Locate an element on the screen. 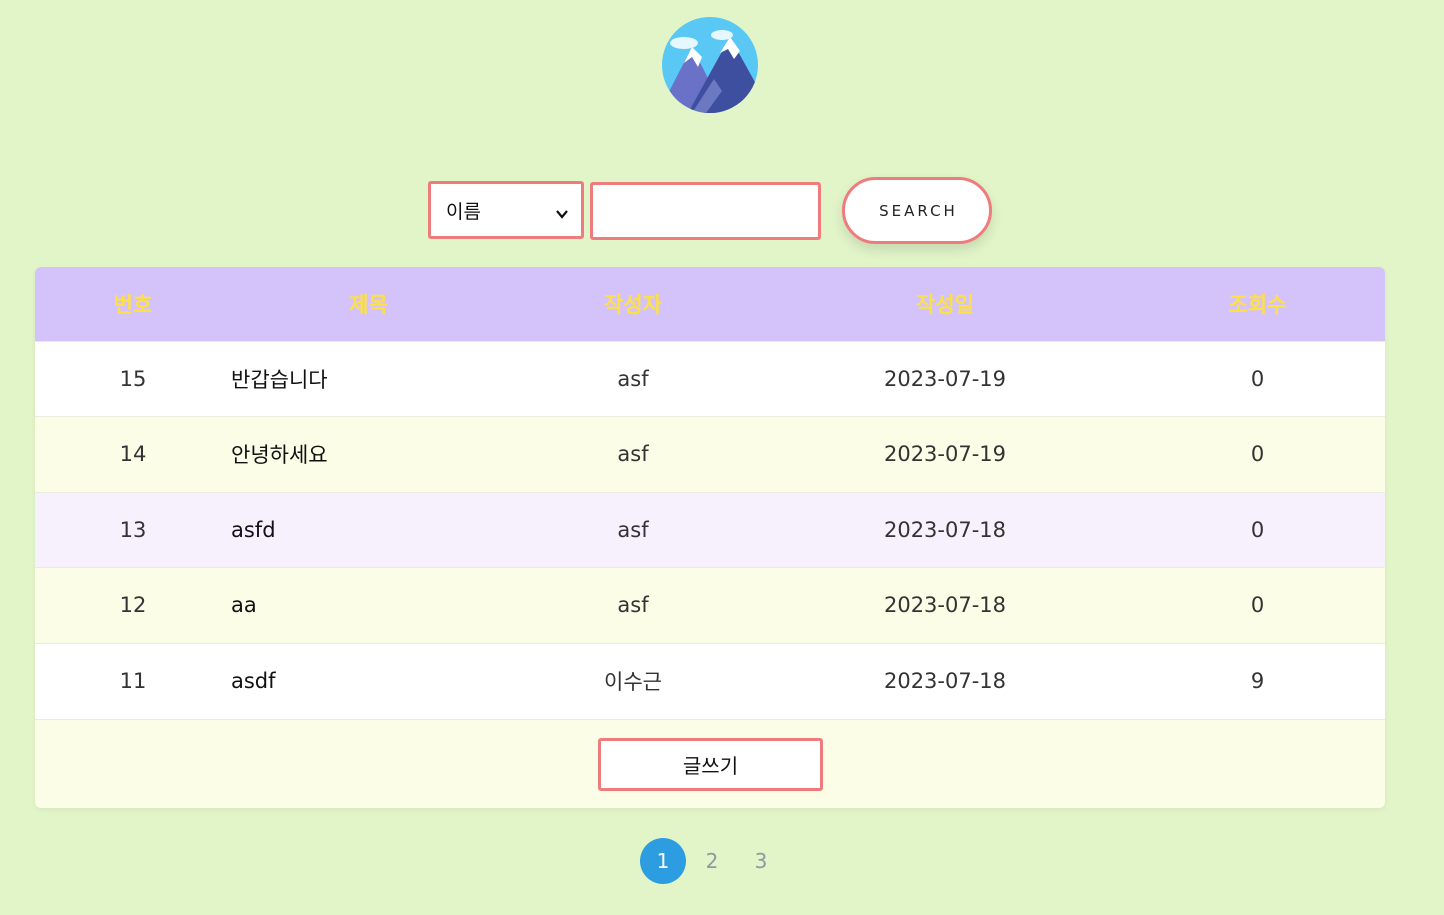 Image resolution: width=1444 pixels, height=915 pixels. table-row: 14 안녕하세요 asf 2023-07-19 0 is located at coordinates (710, 454).